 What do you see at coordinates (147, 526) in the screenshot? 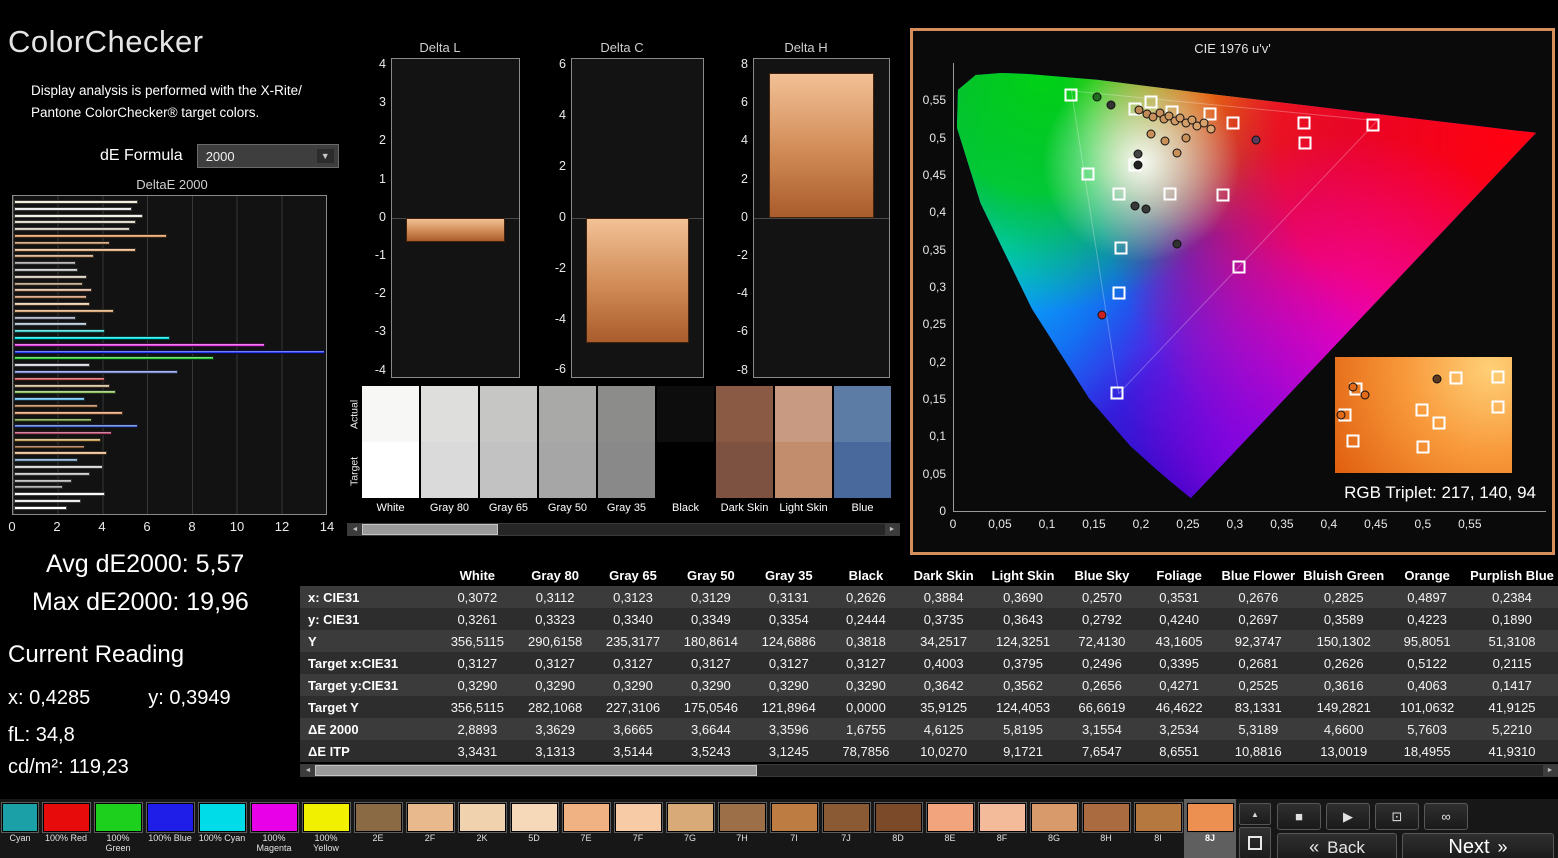
I see `deltae-xtick-label: 6` at bounding box center [147, 526].